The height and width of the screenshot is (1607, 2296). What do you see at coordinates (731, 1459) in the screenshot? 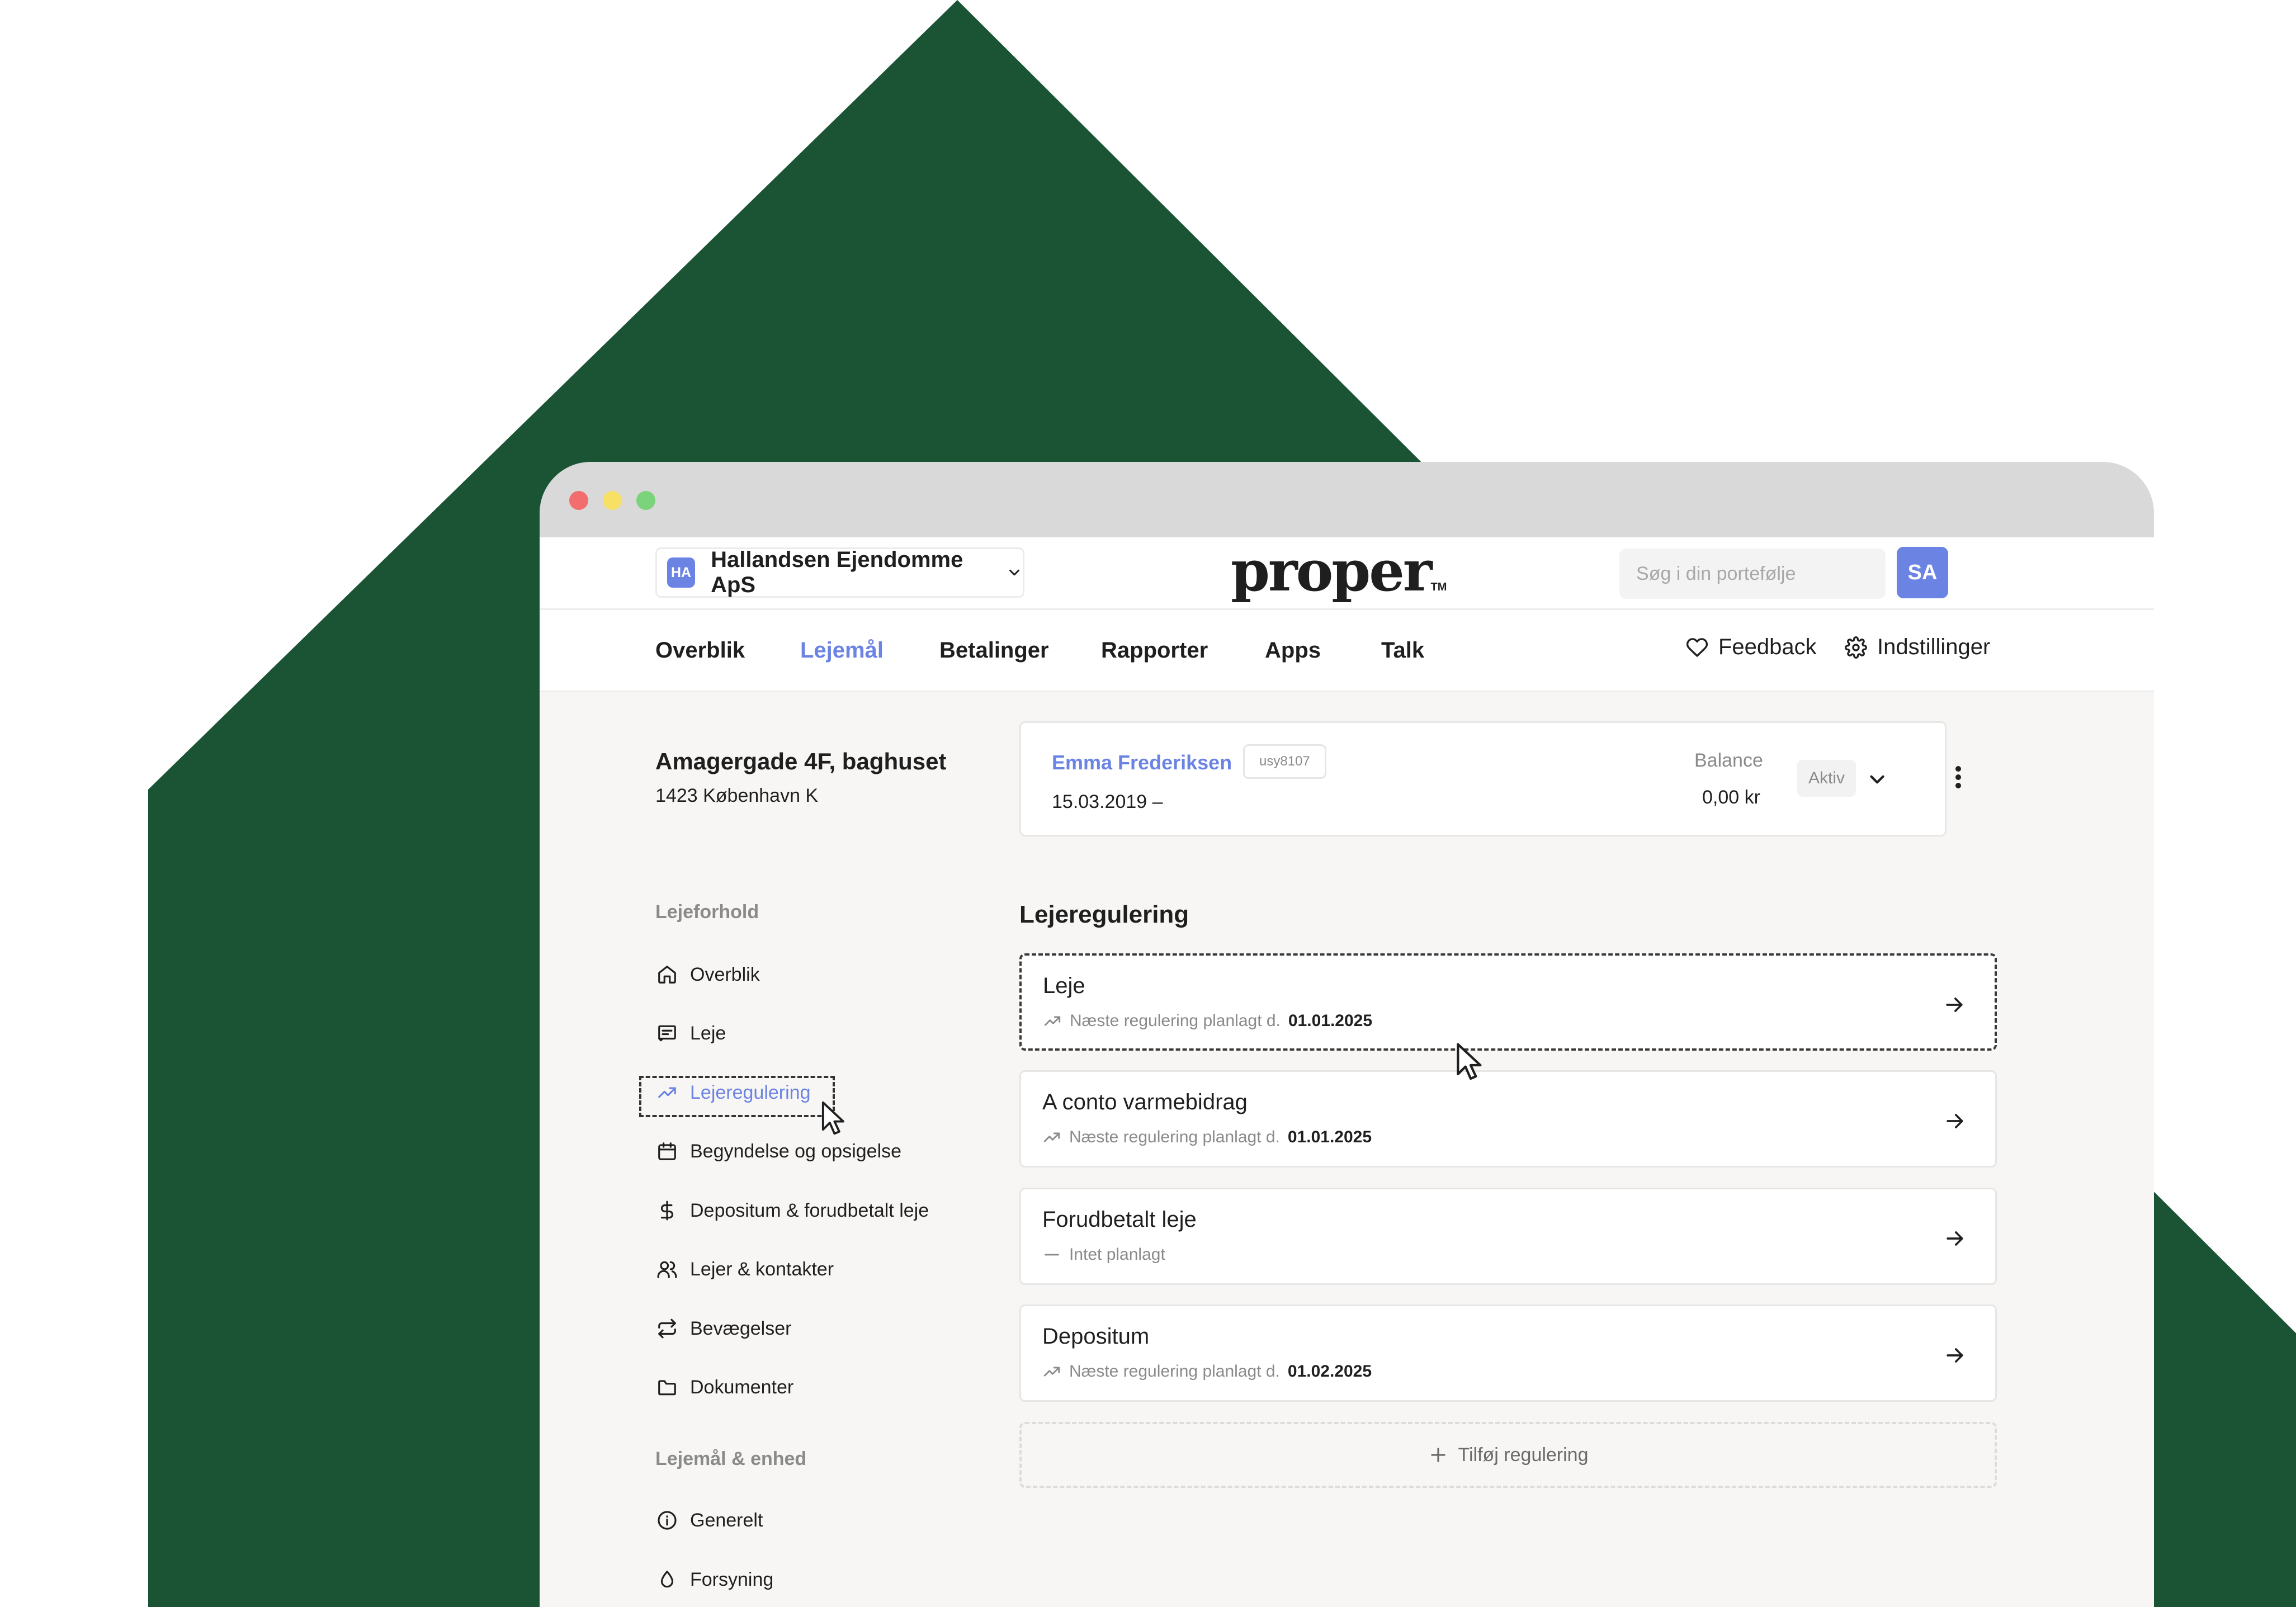
I see `sidebar-section-lejemaal-enhed: Lejemål & enhed` at bounding box center [731, 1459].